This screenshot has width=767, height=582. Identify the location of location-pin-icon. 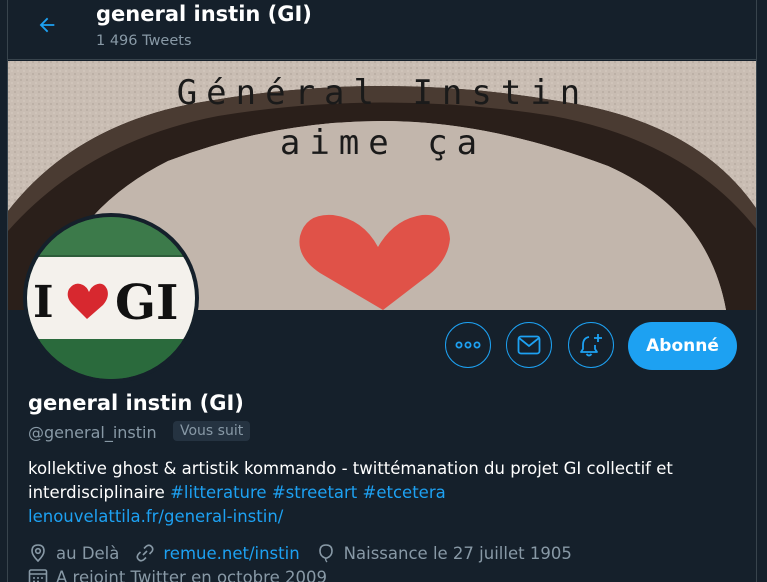
(38, 553).